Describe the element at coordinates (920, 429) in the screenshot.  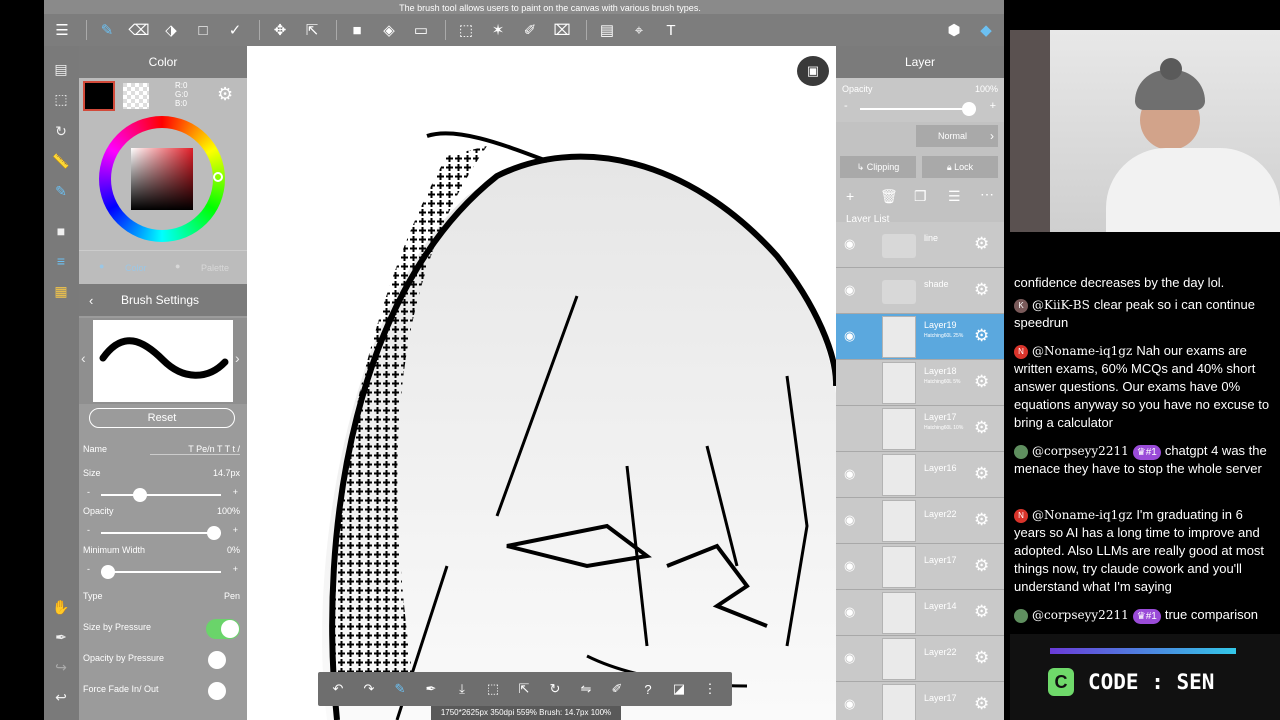
I see `layer-row: Layer17 Hatching60L 10% ⚙` at that location.